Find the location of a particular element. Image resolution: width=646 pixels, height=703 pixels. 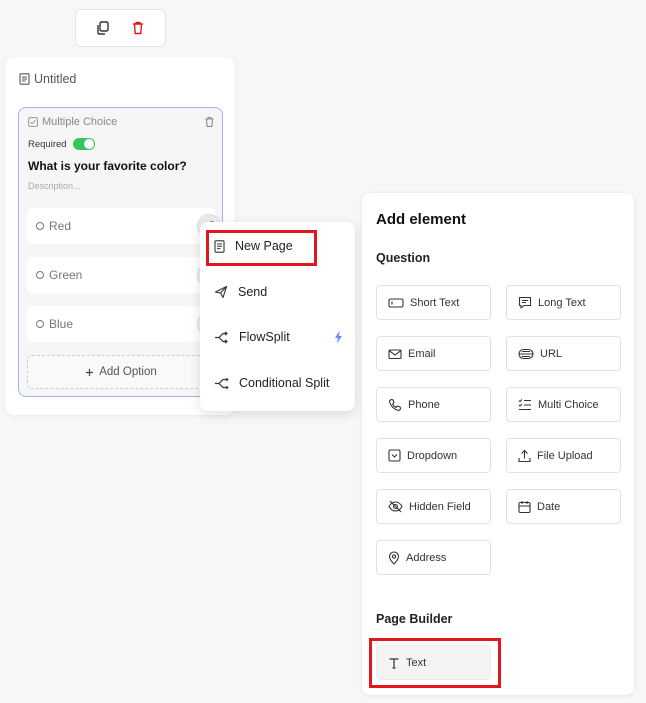

element-label: Dropdown is located at coordinates (432, 455).